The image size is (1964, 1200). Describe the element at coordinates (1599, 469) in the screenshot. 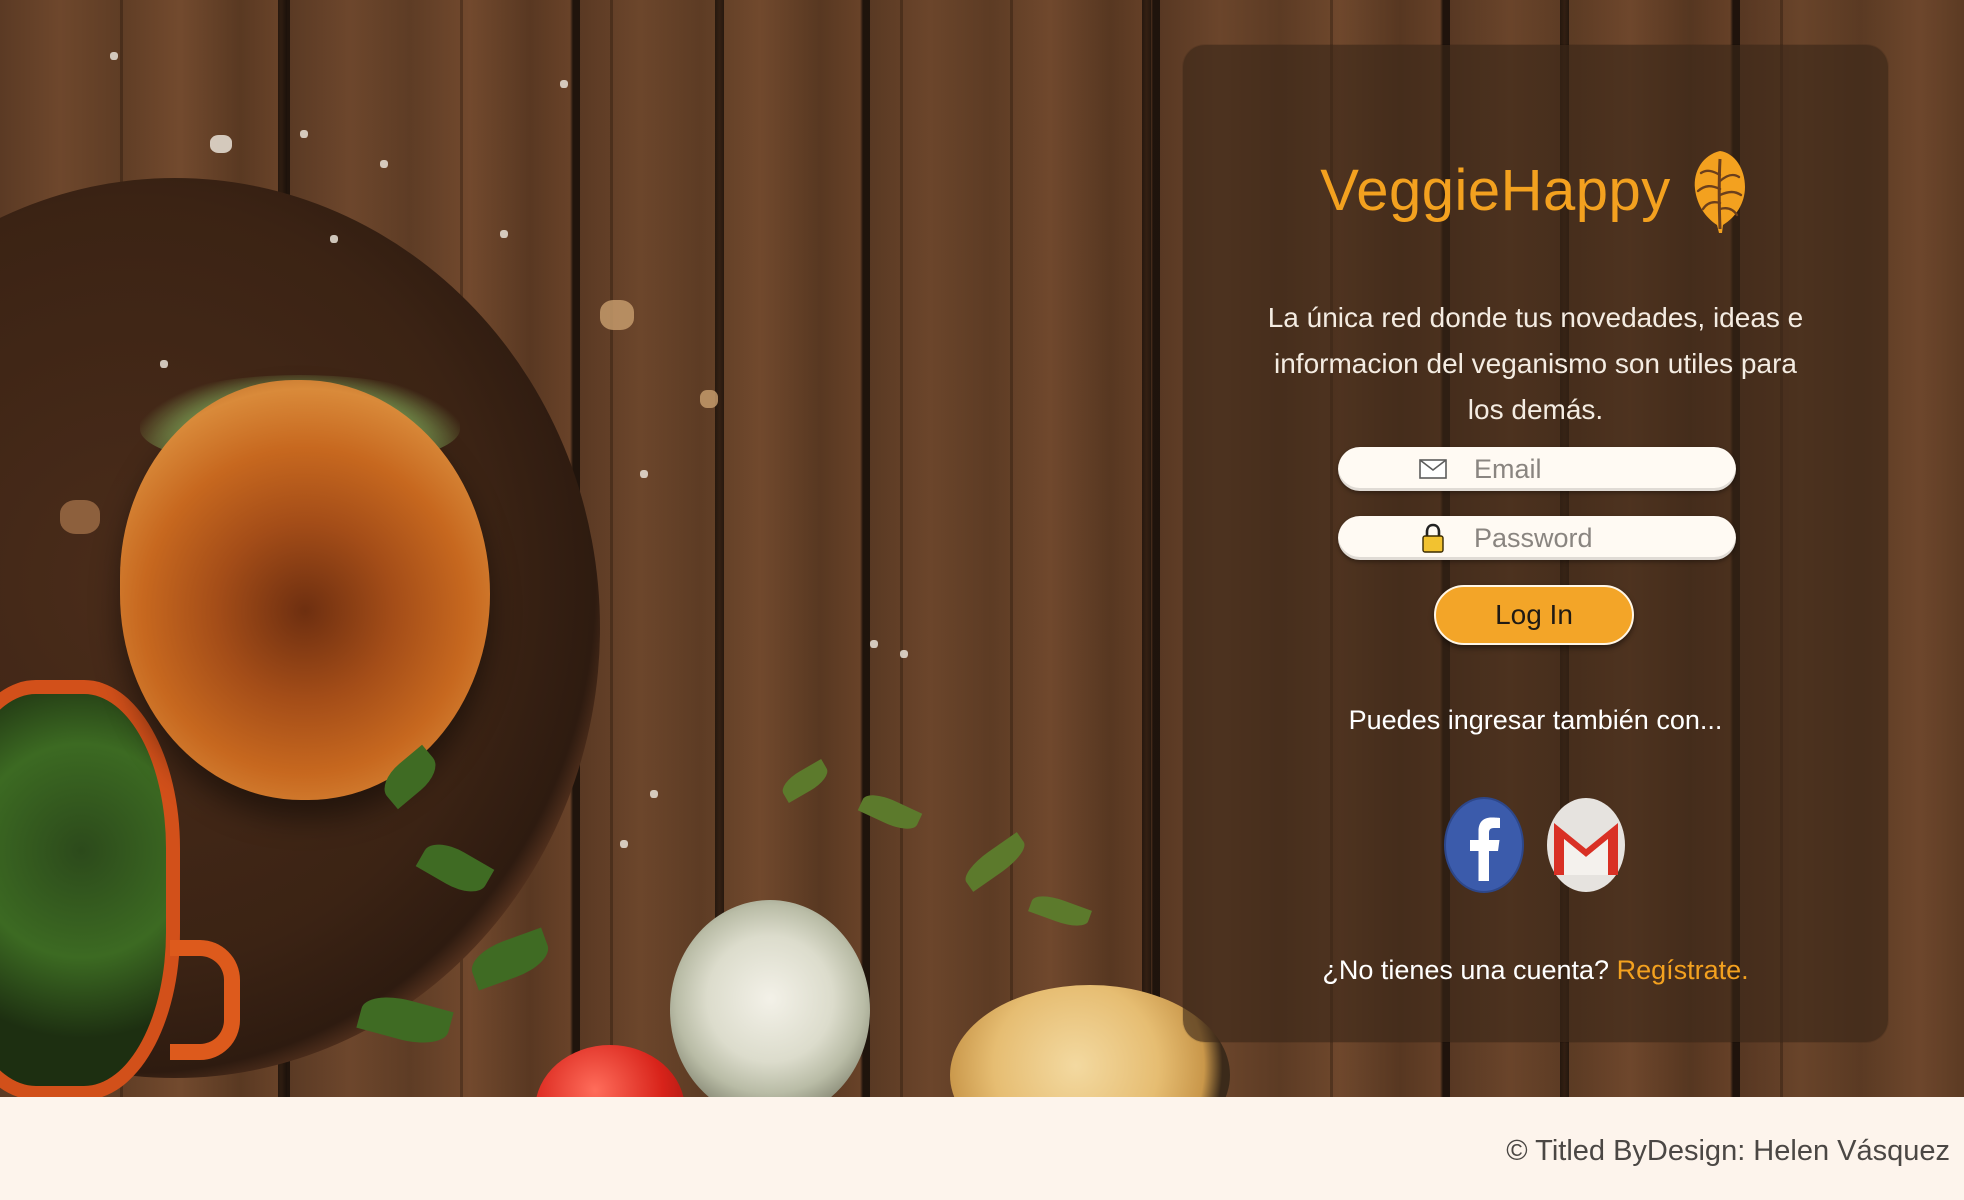

I see `email-input` at that location.